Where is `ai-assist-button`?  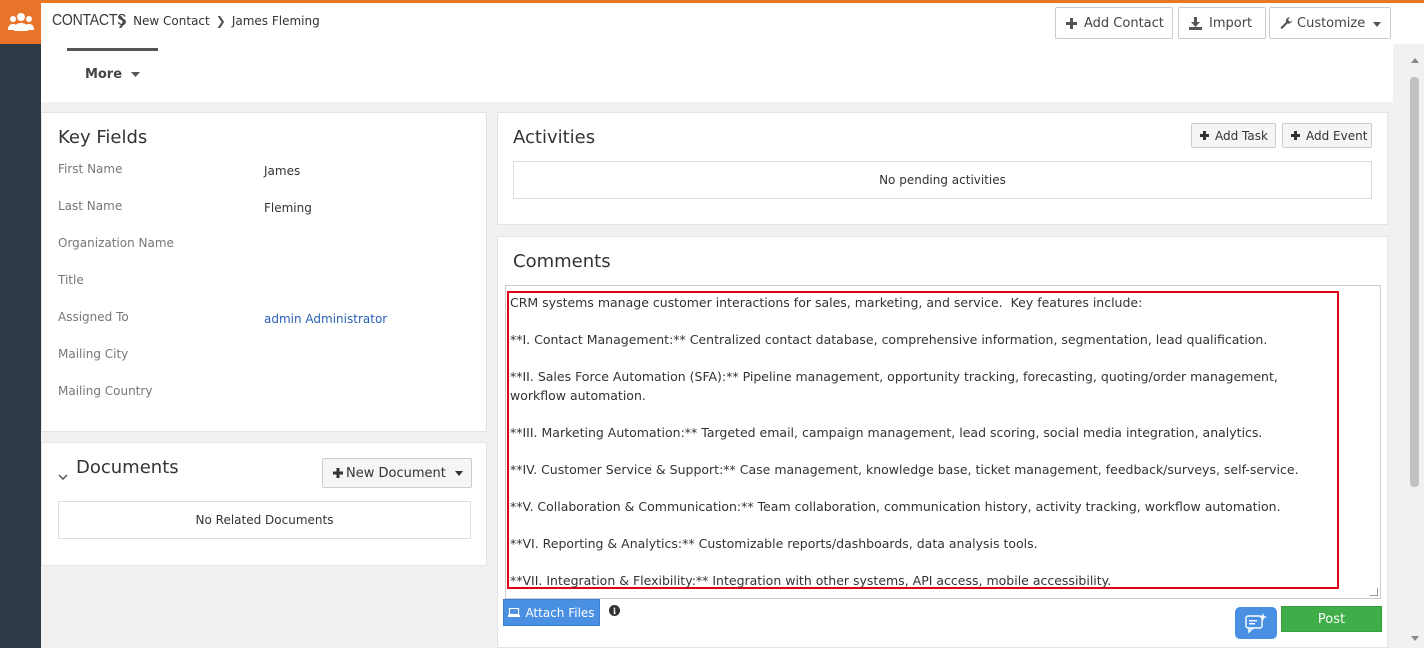
ai-assist-button is located at coordinates (1256, 623).